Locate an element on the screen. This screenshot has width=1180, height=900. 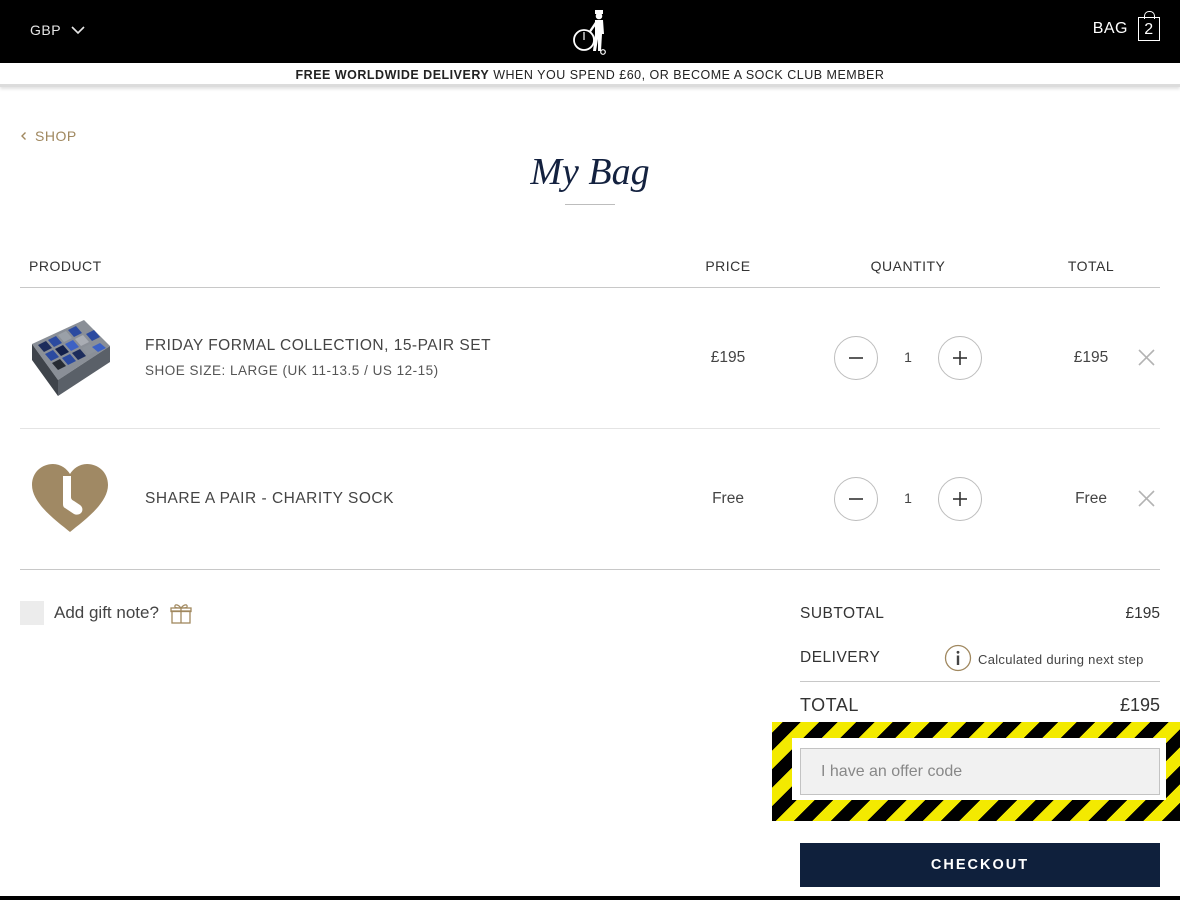
column-header-product: PRODUCT is located at coordinates (65, 266).